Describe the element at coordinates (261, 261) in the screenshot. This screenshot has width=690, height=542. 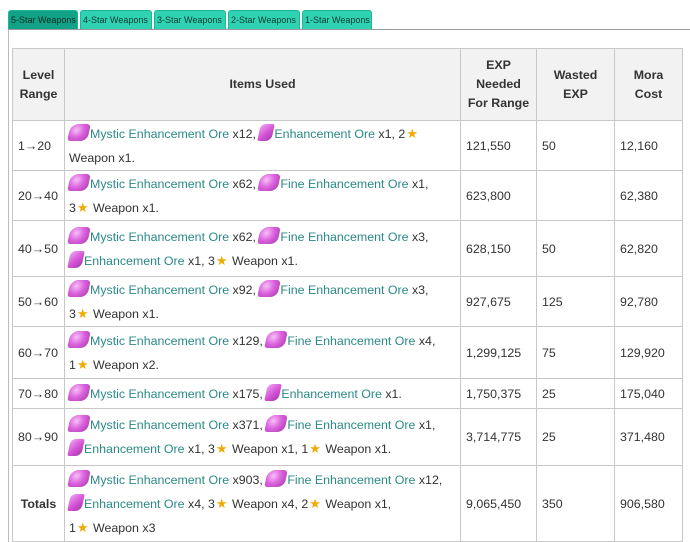
I see `items-line: Enhancement Ore x1, 3★ Weapon x1.` at that location.